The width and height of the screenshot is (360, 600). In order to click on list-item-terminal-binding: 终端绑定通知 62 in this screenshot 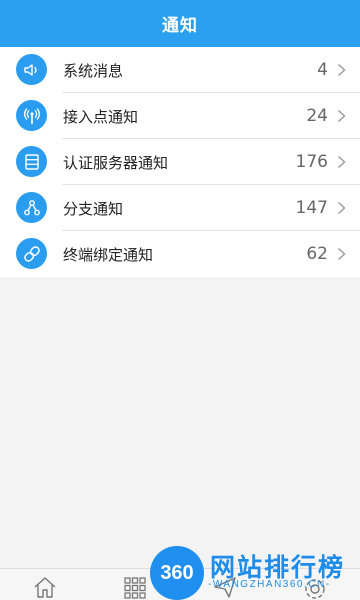, I will do `click(180, 254)`.